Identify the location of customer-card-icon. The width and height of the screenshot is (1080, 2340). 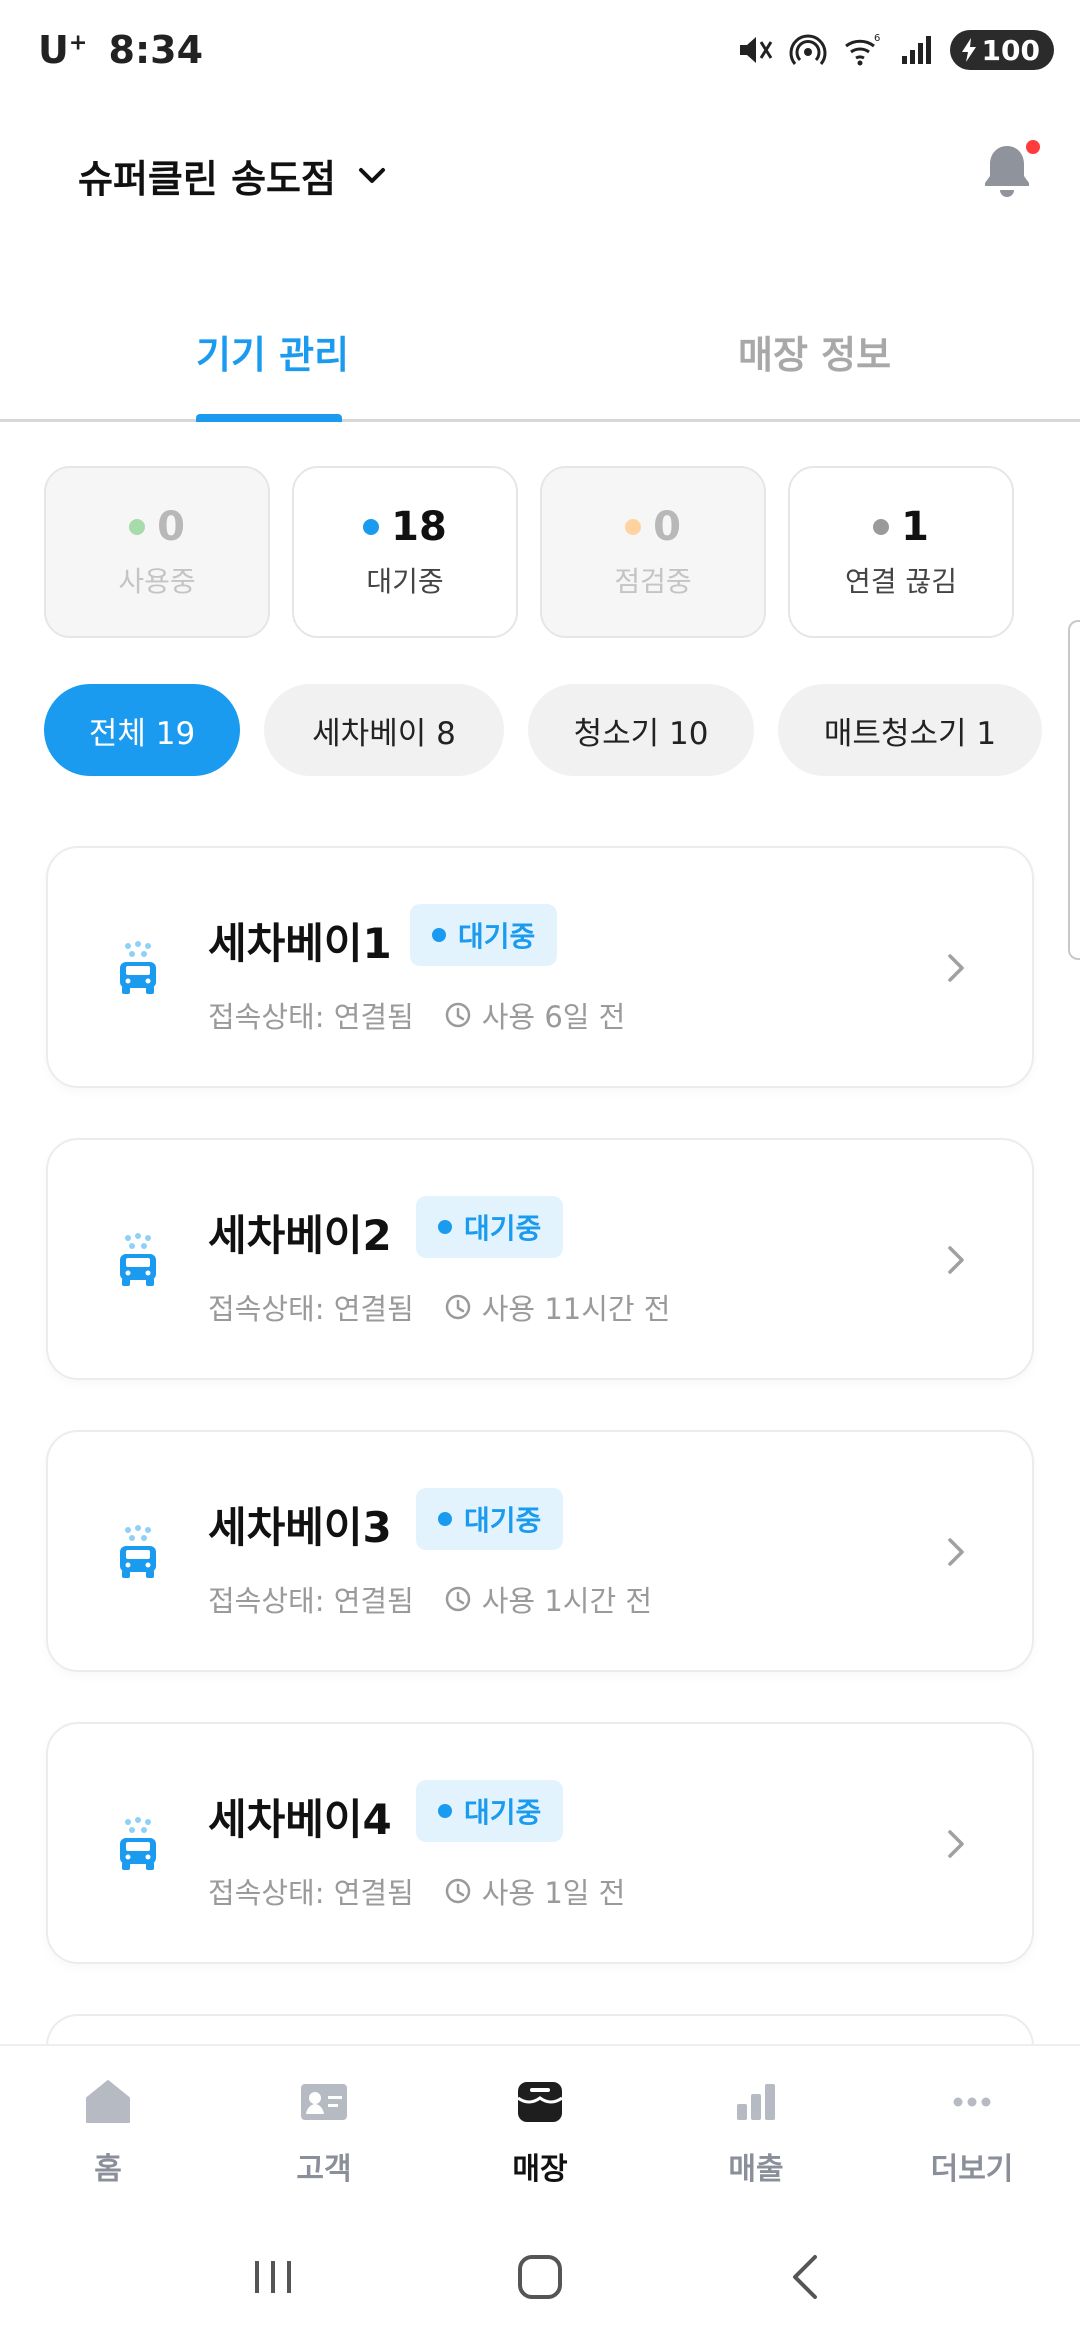
(324, 2102).